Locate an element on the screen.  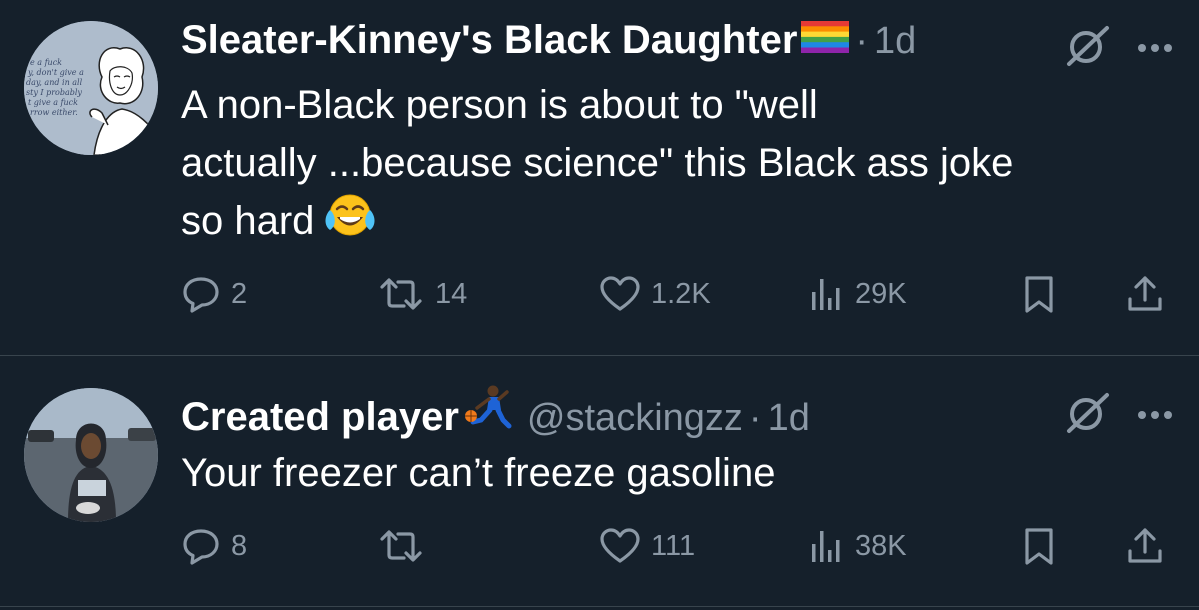
like-count: 1.2K is located at coordinates (681, 293).